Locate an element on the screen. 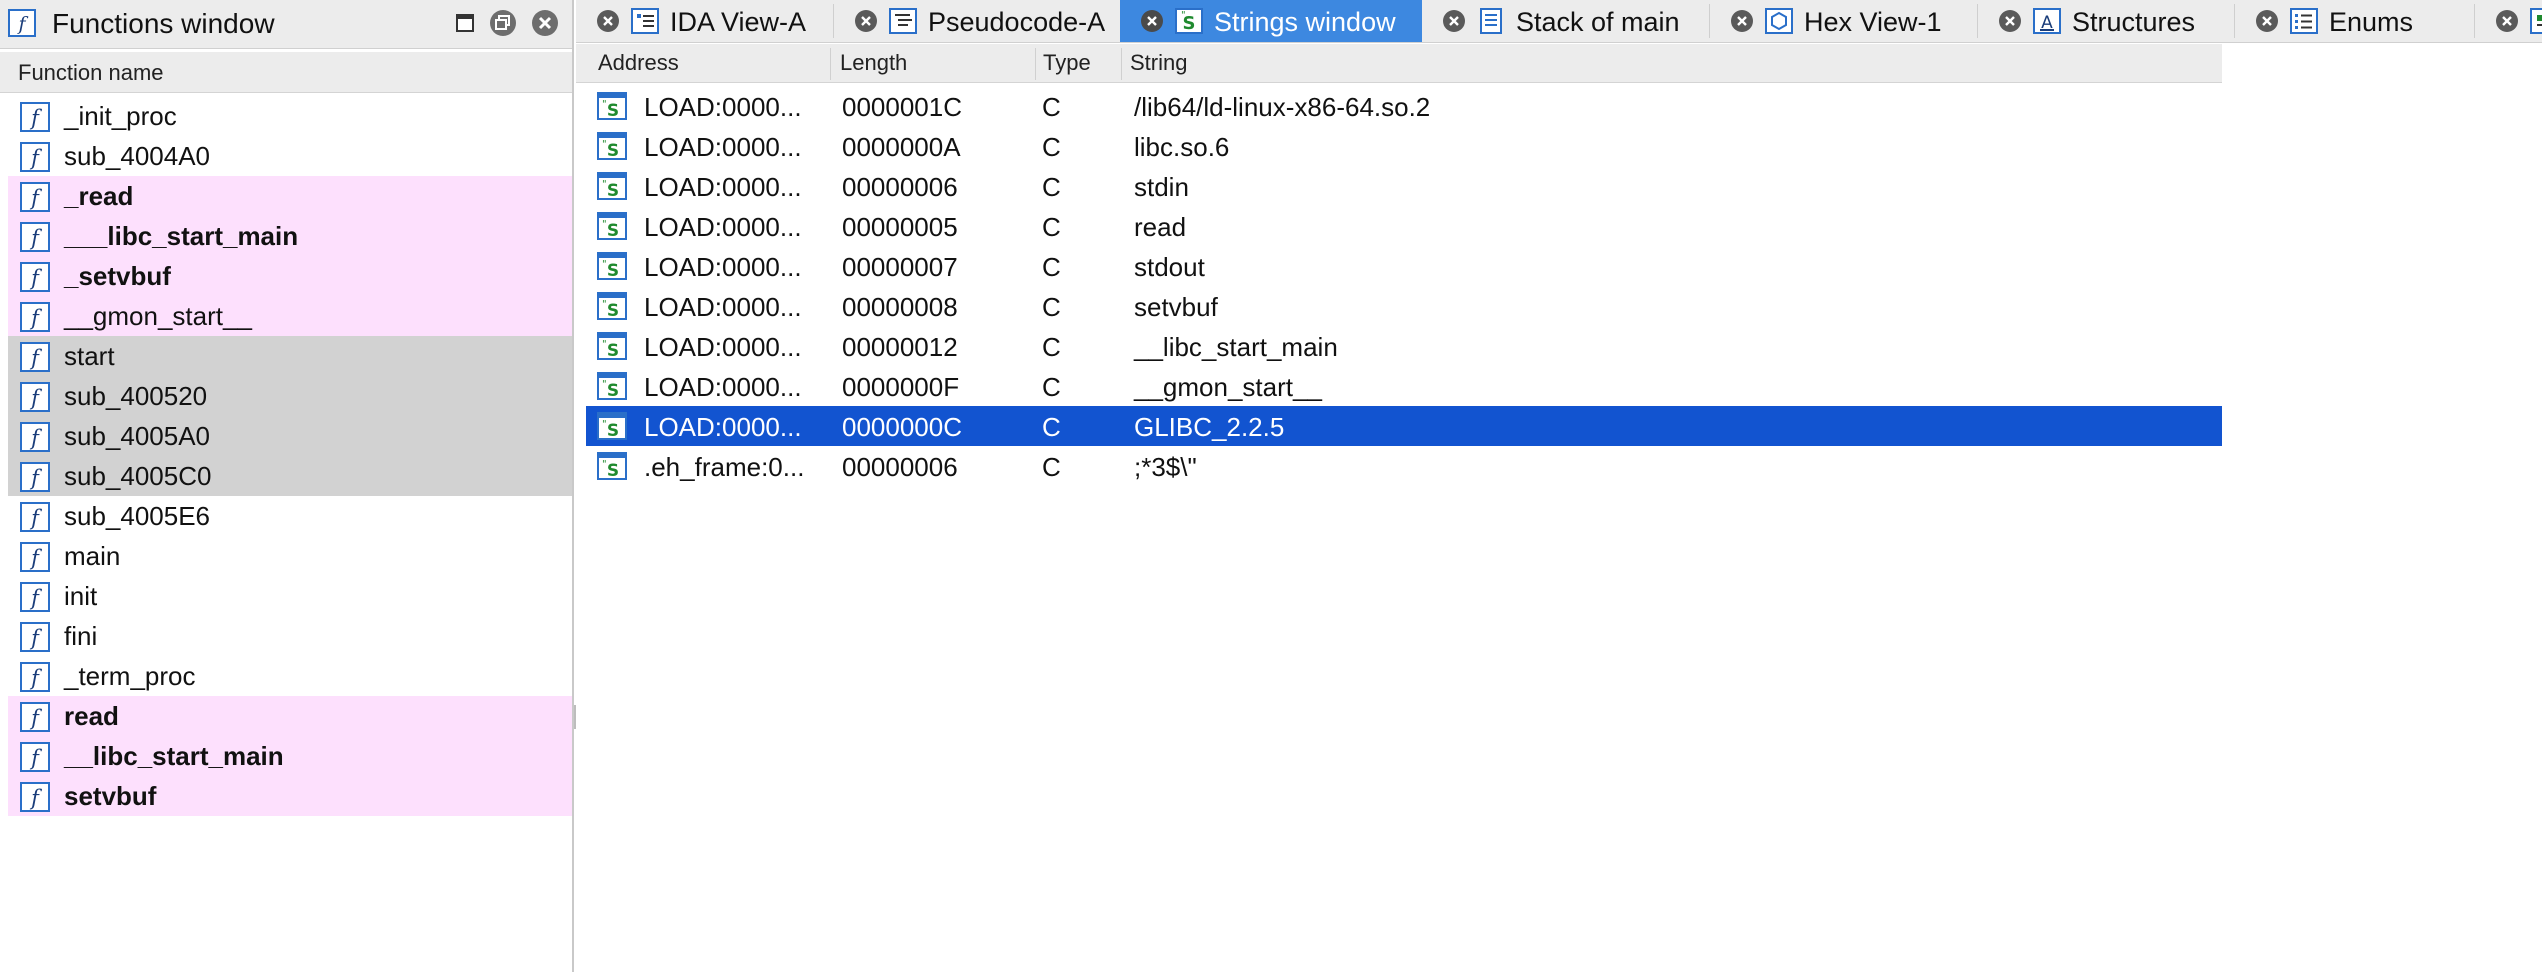 This screenshot has width=2542, height=972. tab-pseudocode-a: Pseudocode-A is located at coordinates (977, 21).